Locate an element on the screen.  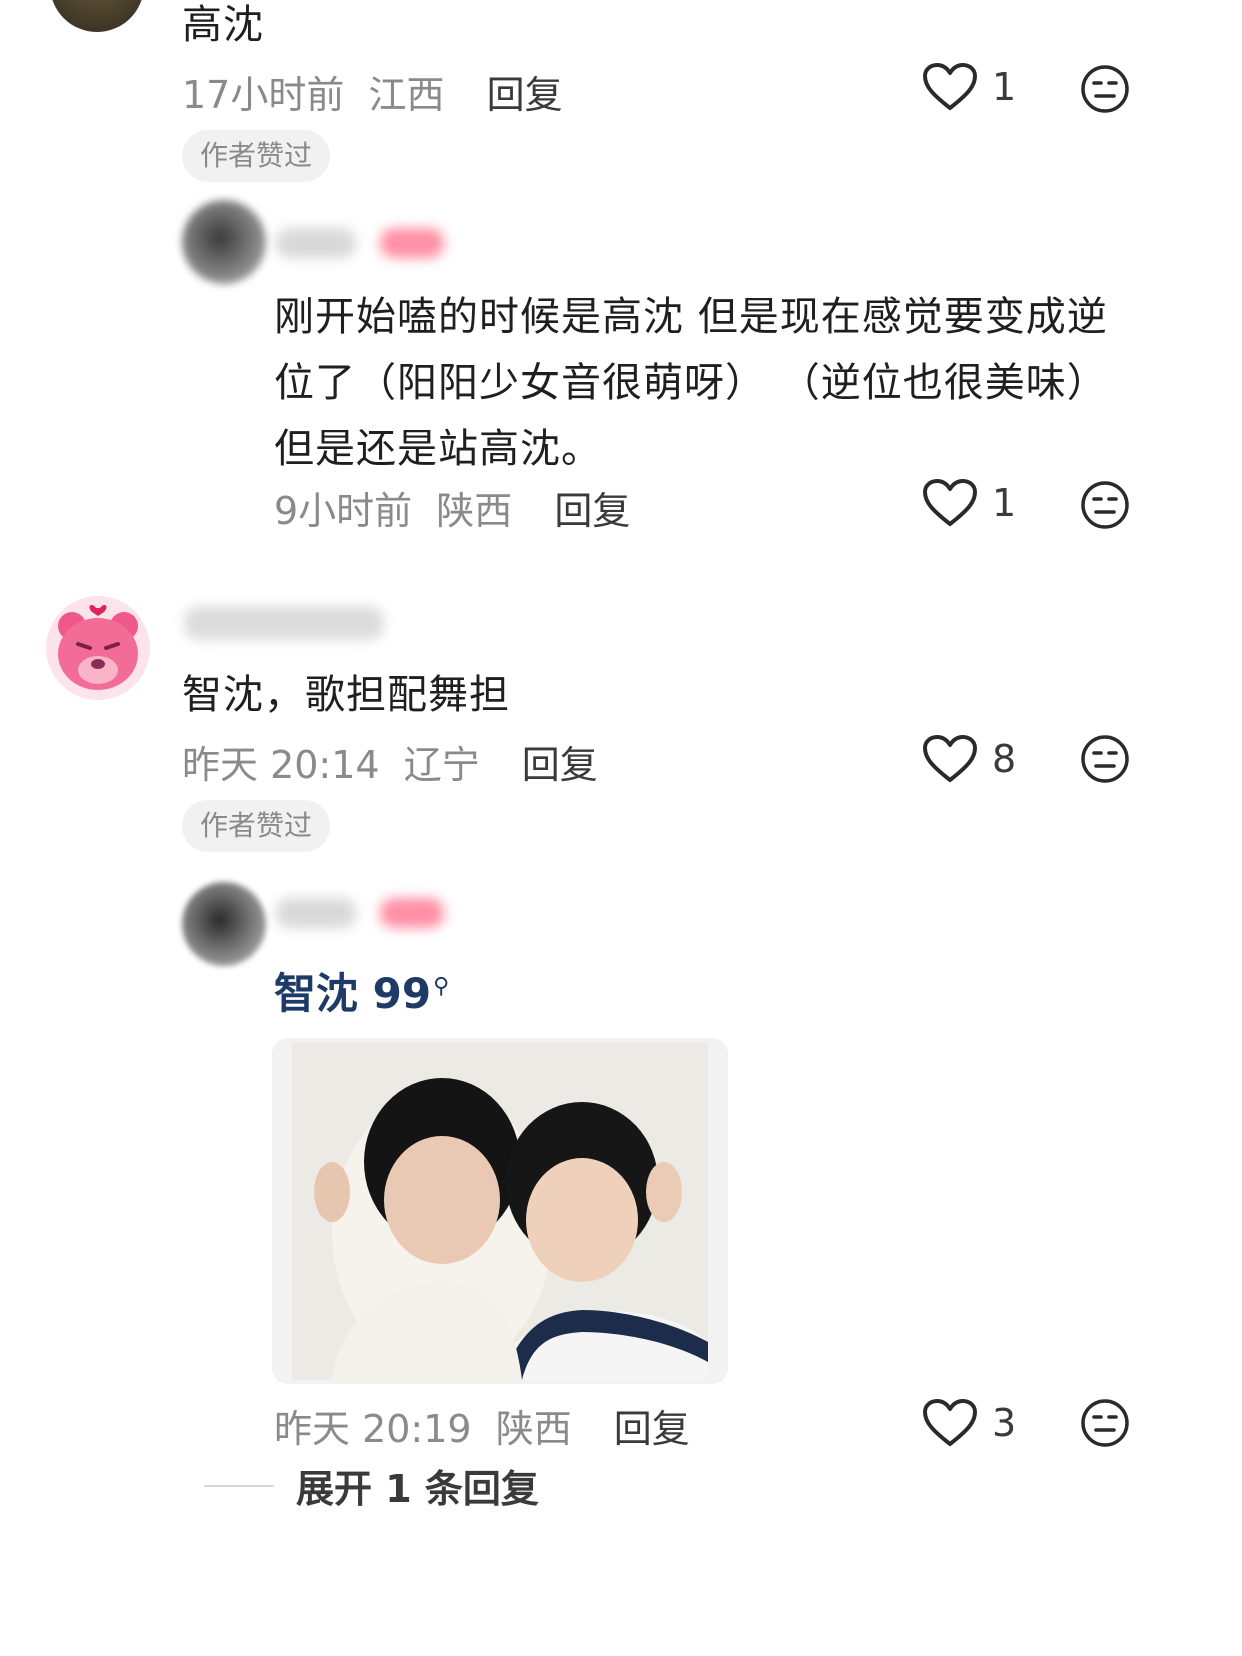
like-button: 8 is located at coordinates (969, 759).